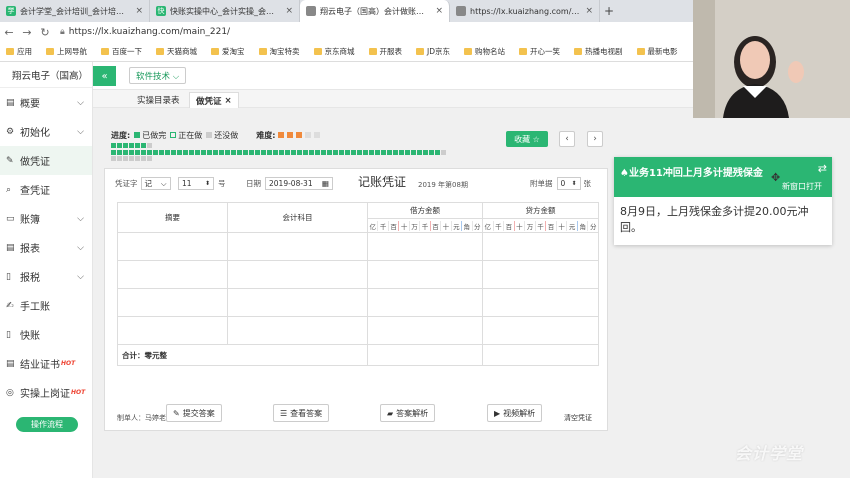  I want to click on sidebar-item-7: ✍ 手工账, so click(46, 305).